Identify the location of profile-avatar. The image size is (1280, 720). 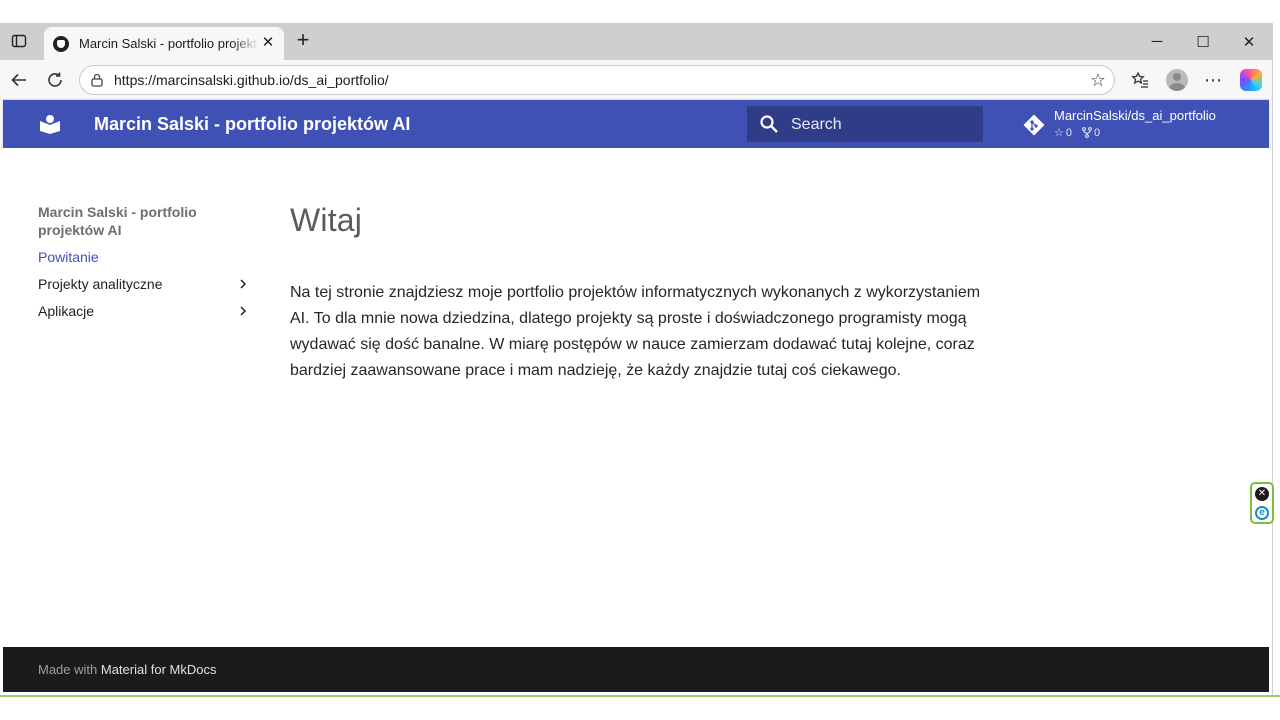
(1177, 80).